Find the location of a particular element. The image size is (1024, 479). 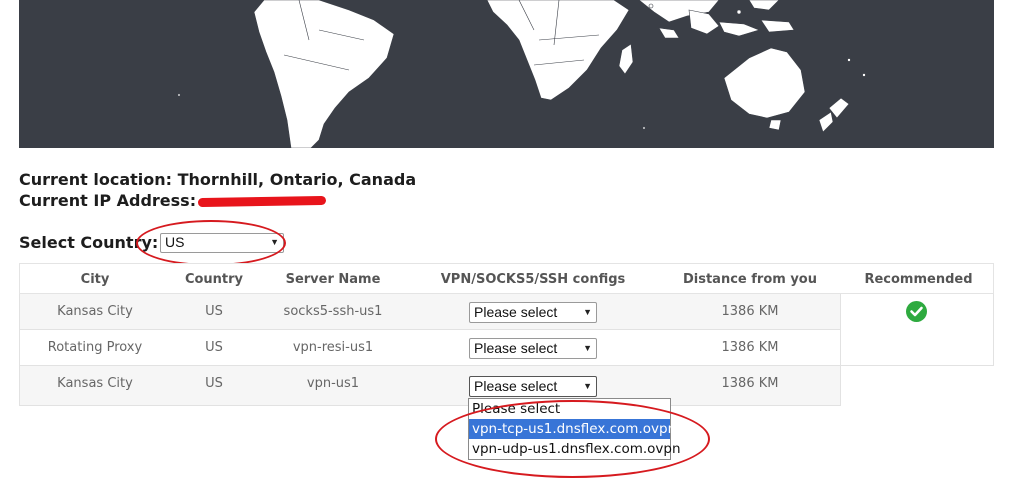

select-country-label: Select Country: is located at coordinates (89, 242).